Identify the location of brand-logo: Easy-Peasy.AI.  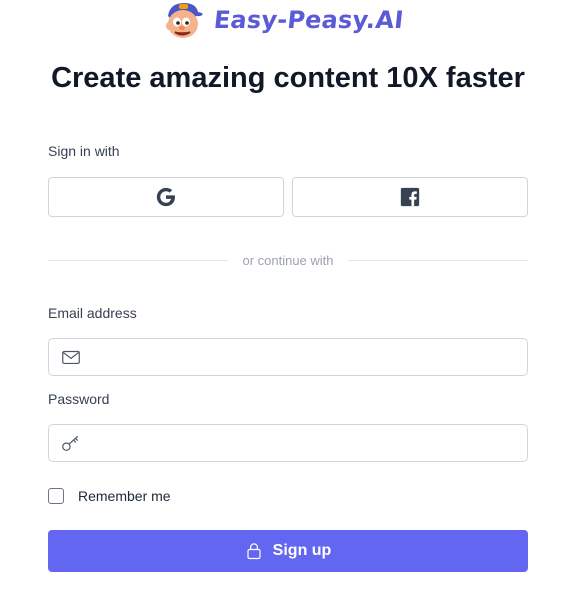
(283, 20).